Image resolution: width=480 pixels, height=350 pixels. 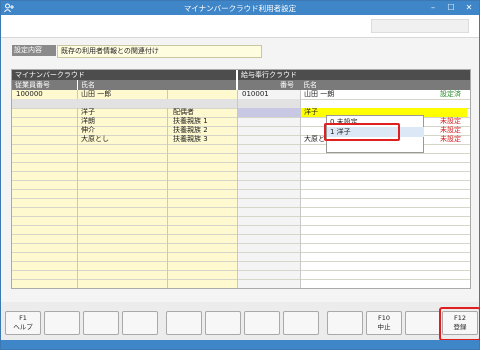 I want to click on toolbar-field, so click(x=420, y=26).